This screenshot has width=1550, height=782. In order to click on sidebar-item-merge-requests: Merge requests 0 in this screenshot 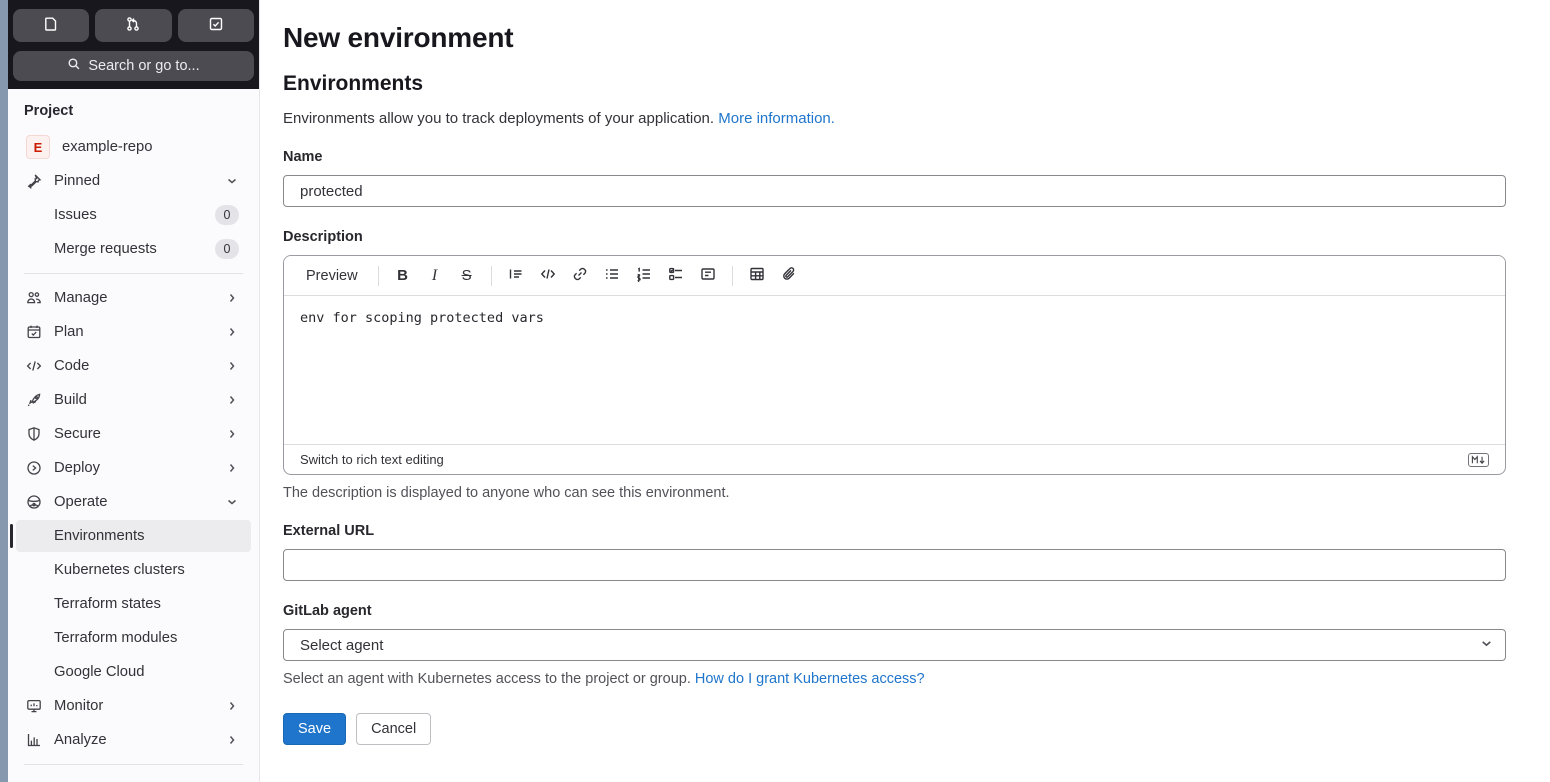, I will do `click(133, 249)`.